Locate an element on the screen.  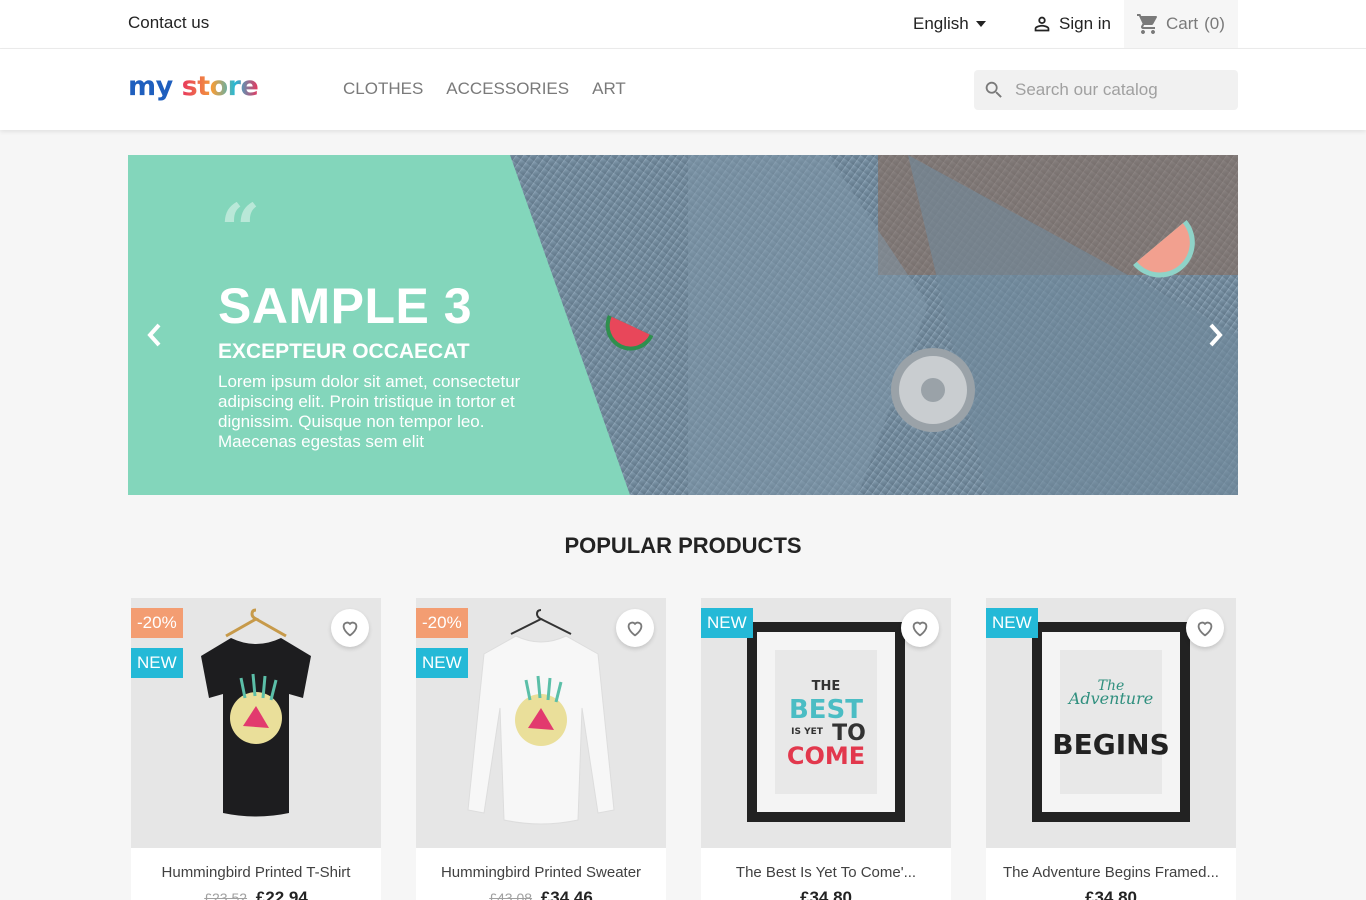
language-selector: English is located at coordinates (949, 24).